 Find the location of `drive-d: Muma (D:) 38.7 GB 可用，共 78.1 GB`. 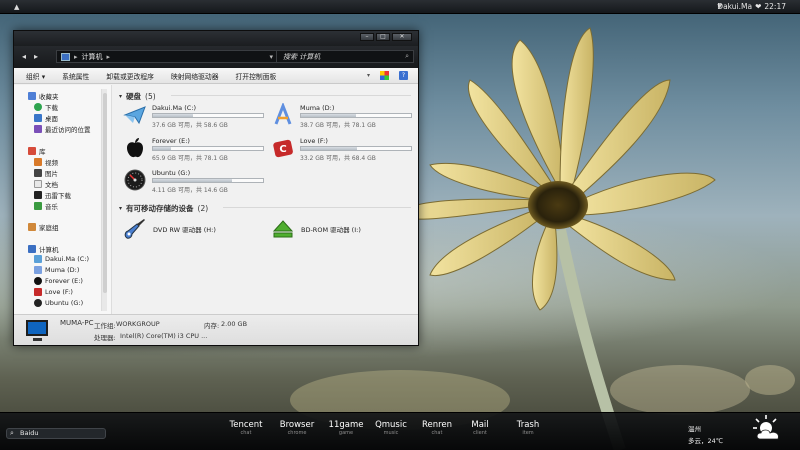

drive-d: Muma (D:) 38.7 GB 可用，共 78.1 GB is located at coordinates (346, 116).